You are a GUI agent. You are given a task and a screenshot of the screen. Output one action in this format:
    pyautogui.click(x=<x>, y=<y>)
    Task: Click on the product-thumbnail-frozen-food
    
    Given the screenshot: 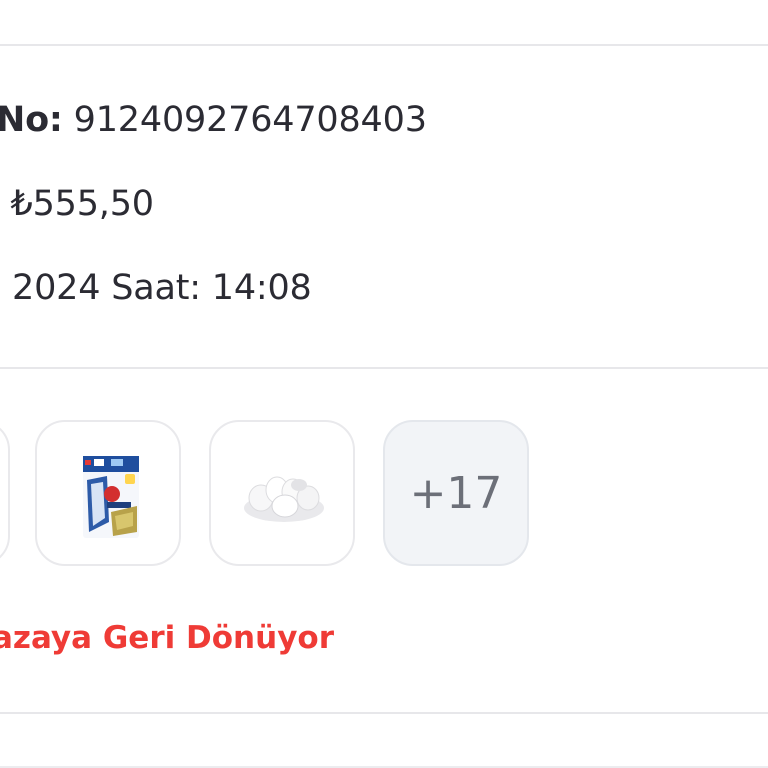 What is the action you would take?
    pyautogui.click(x=108, y=493)
    